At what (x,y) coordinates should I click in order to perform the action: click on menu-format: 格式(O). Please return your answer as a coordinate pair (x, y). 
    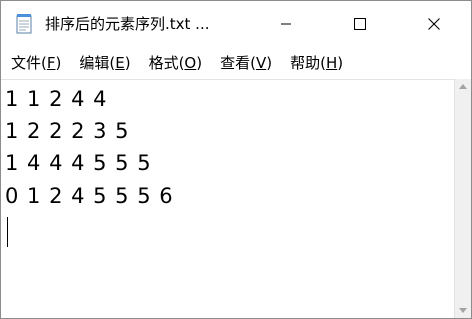
    Looking at the image, I should click on (176, 63).